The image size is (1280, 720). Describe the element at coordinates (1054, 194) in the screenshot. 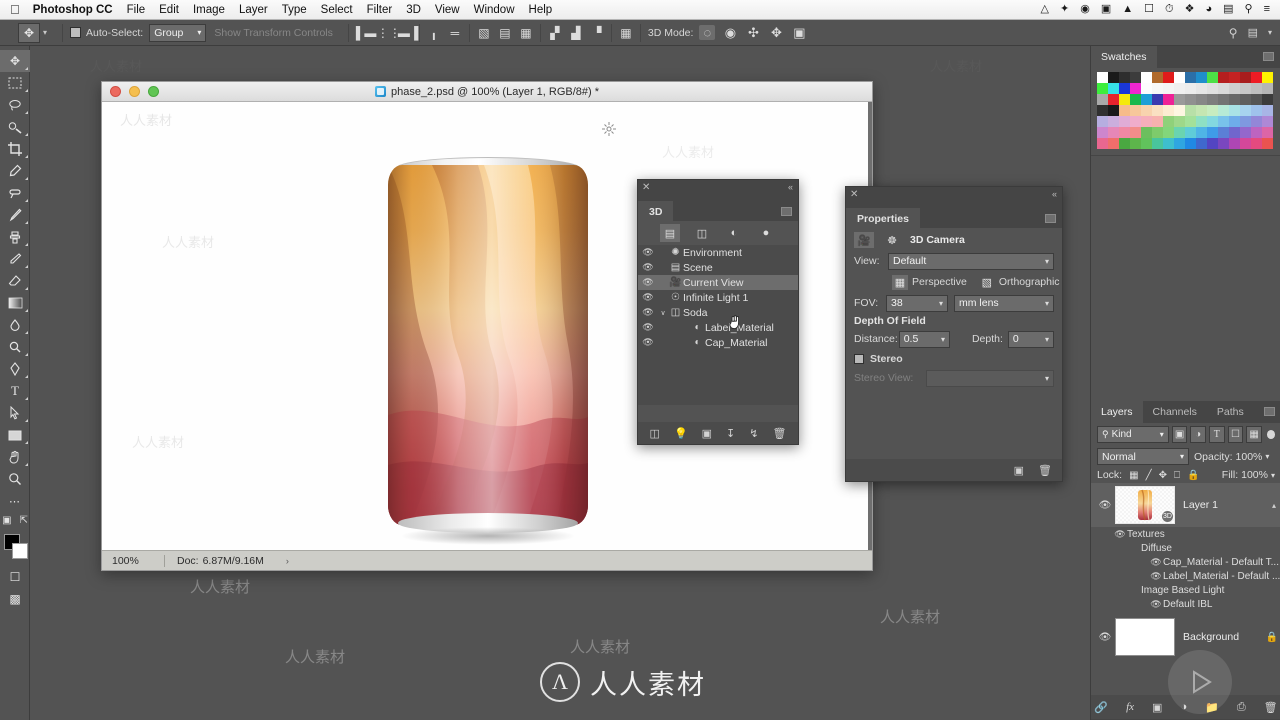

I see `collapse-icon: «` at that location.